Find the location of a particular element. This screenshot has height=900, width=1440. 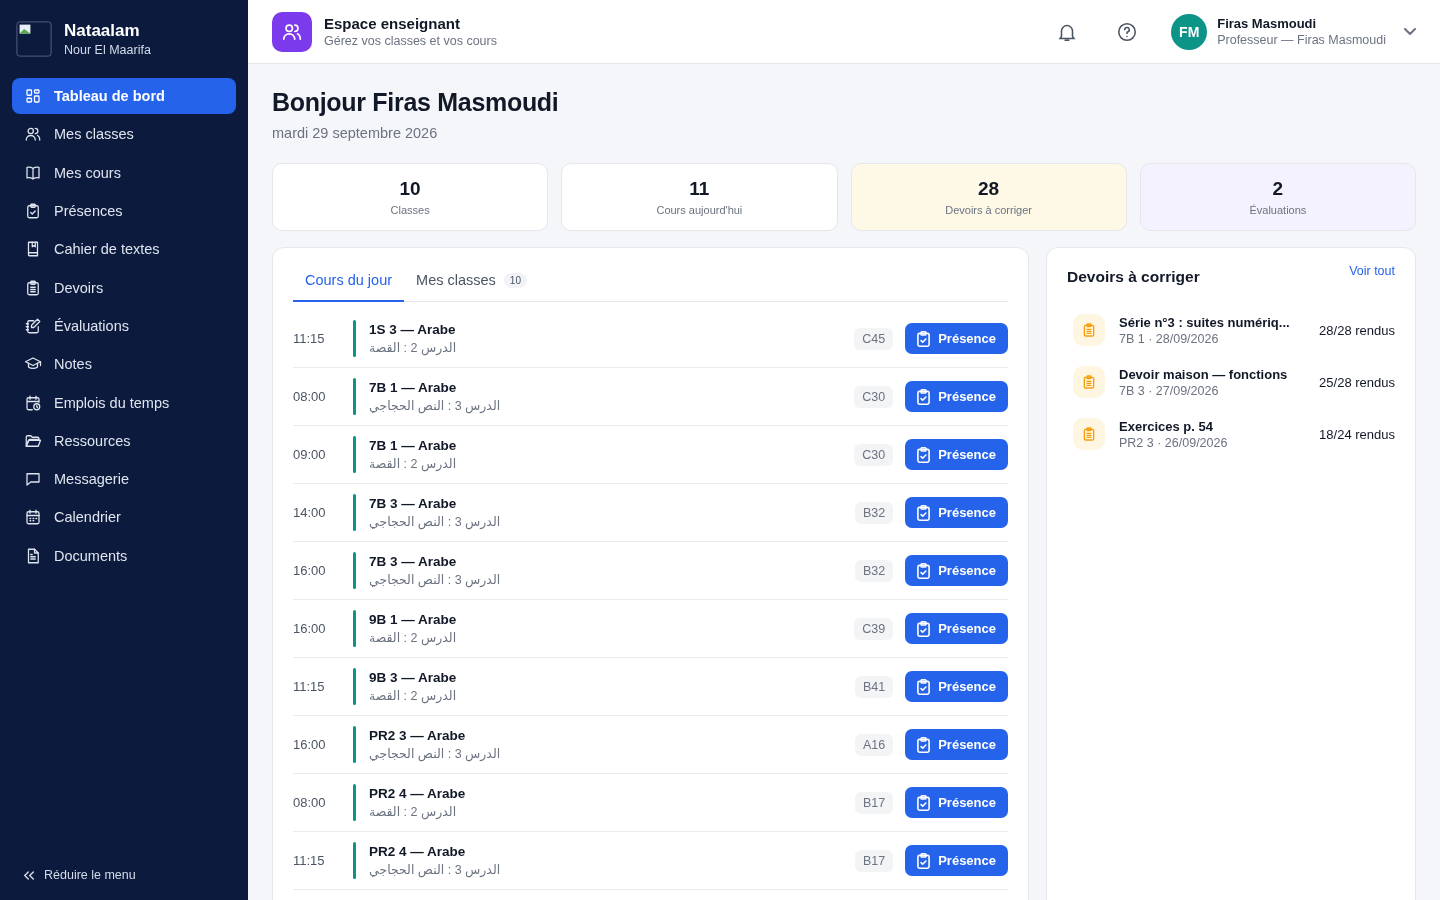

see-all-link: Voir tout is located at coordinates (1372, 271).